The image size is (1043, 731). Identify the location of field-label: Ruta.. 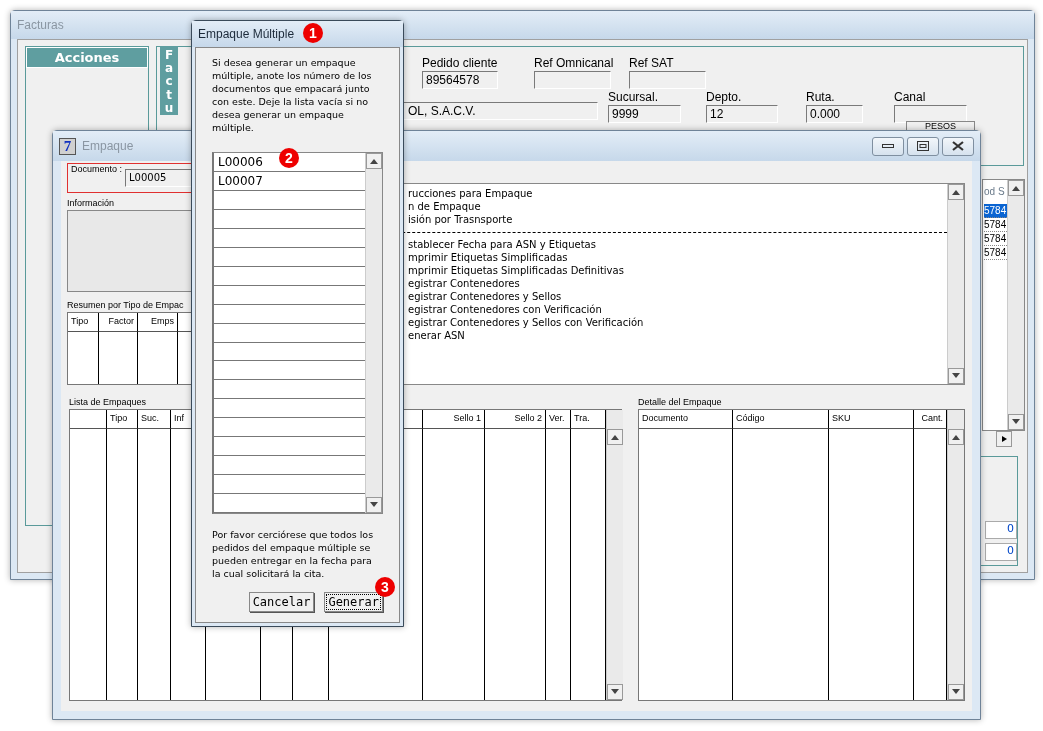
(820, 97).